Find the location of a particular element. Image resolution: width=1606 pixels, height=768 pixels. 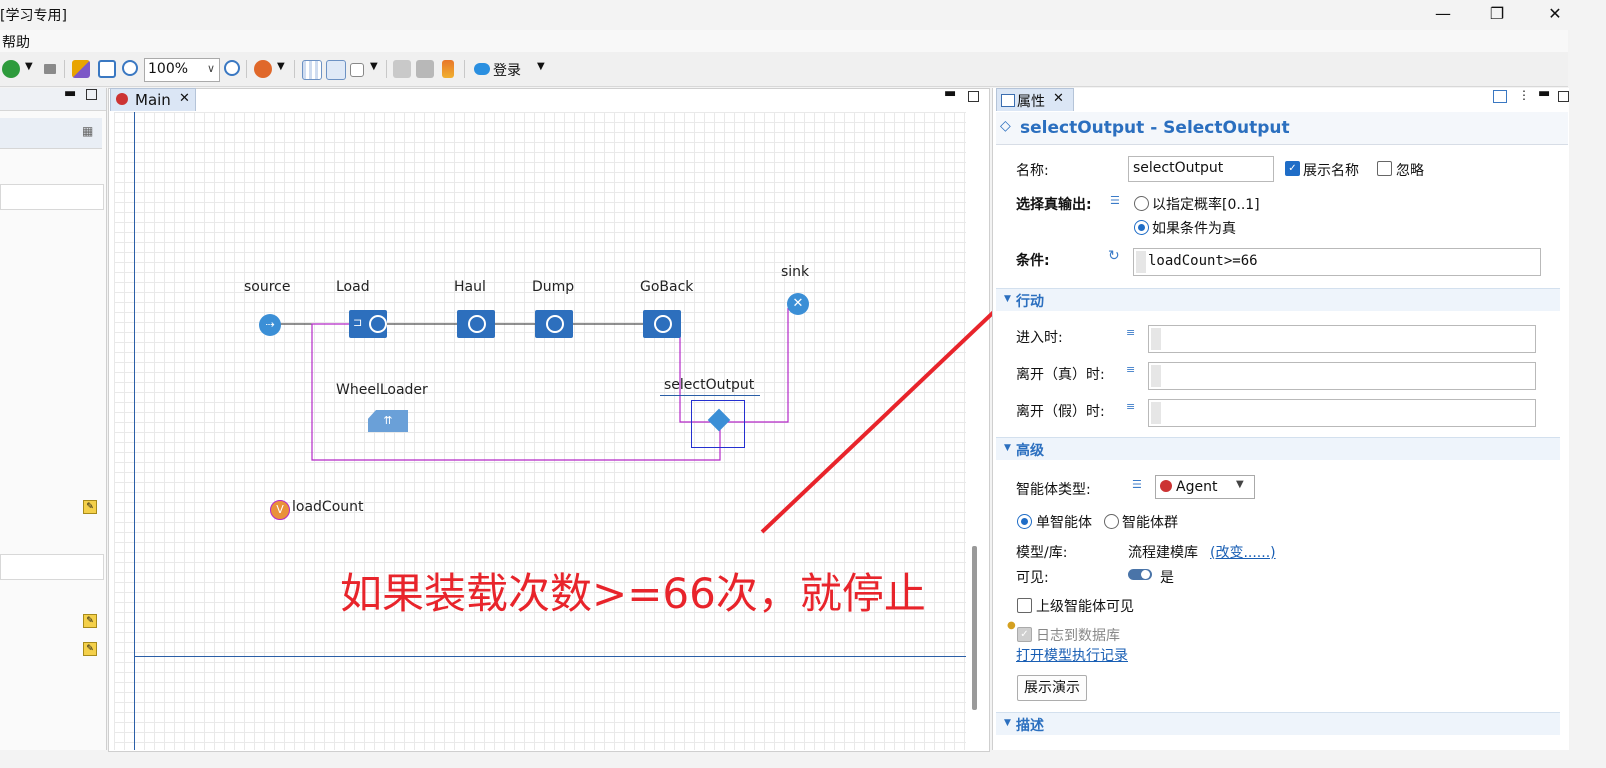

tab-properties: 属性 ✕ is located at coordinates (1035, 99).